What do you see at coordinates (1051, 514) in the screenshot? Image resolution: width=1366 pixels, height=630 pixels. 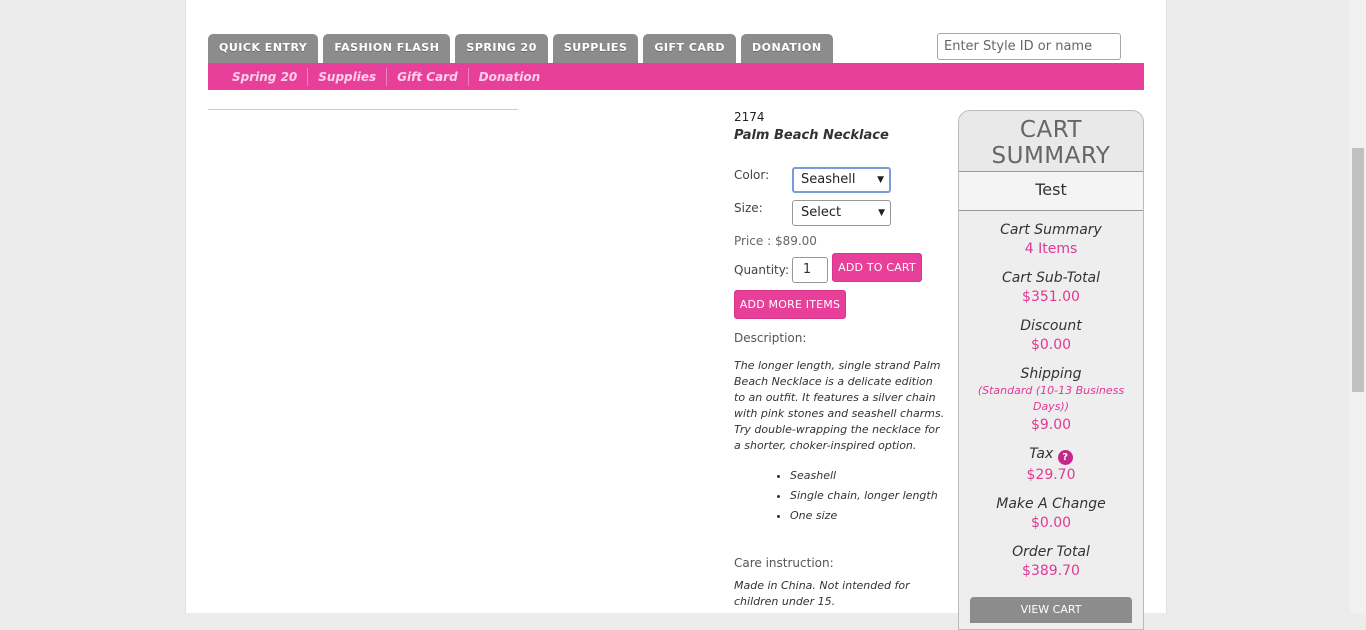 I see `cart-change-row: Make A Change $0.00` at bounding box center [1051, 514].